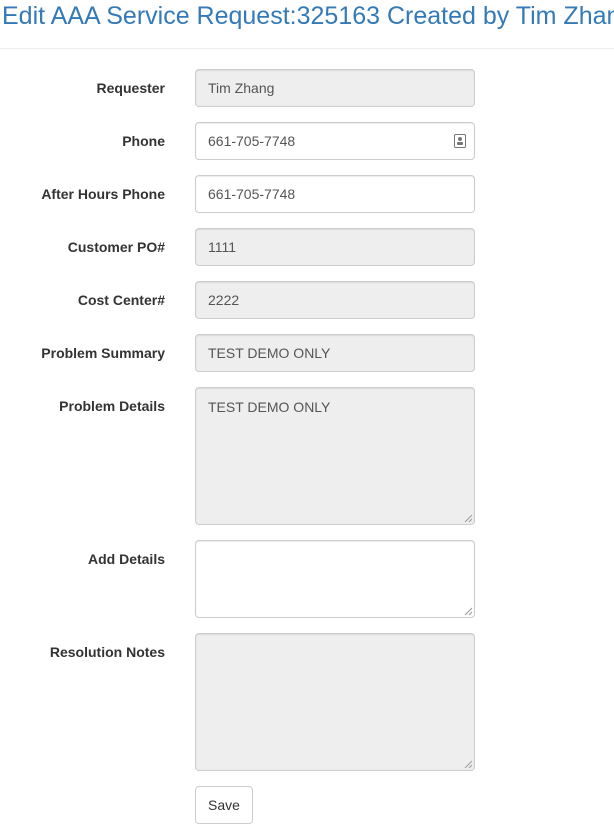 The width and height of the screenshot is (614, 836). What do you see at coordinates (335, 353) in the screenshot?
I see `problem-summary-field: TEST DEMO ONLY` at bounding box center [335, 353].